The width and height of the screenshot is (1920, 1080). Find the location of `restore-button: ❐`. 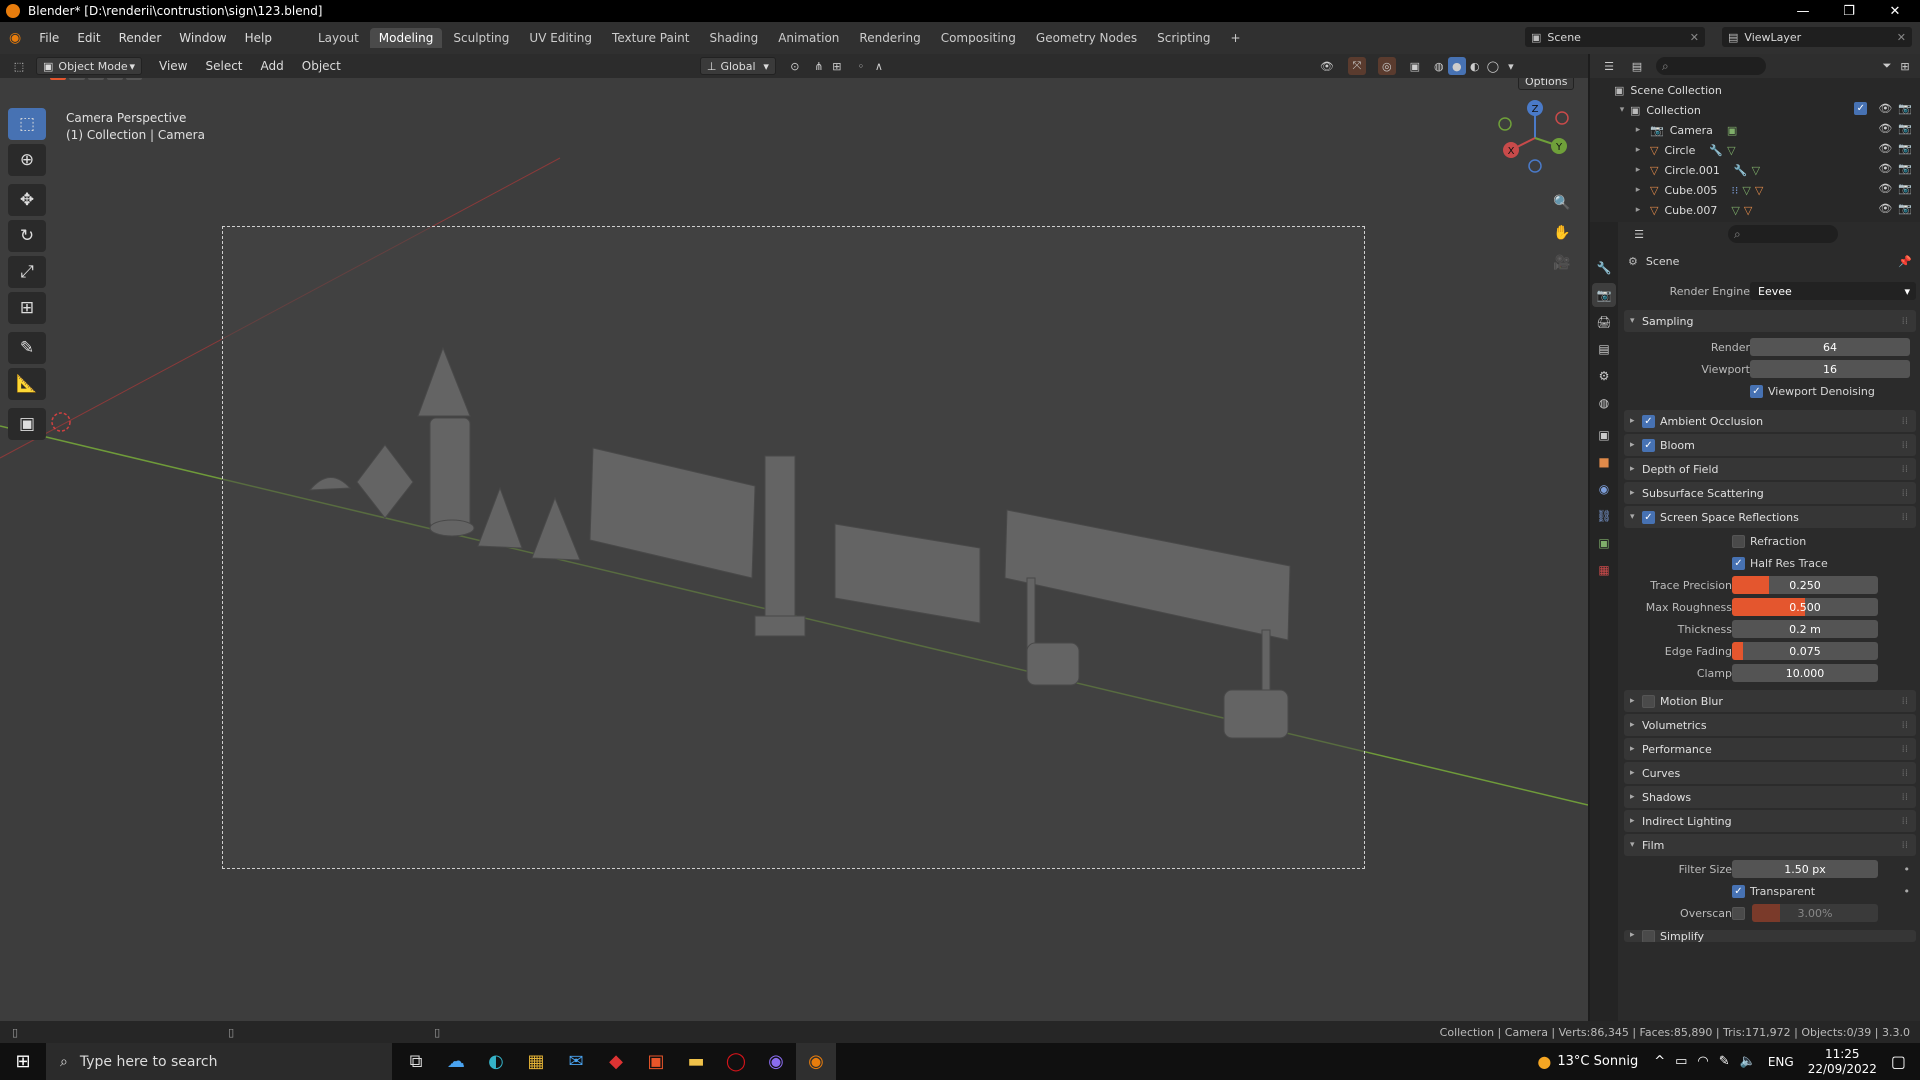

restore-button: ❐ is located at coordinates (1849, 11).